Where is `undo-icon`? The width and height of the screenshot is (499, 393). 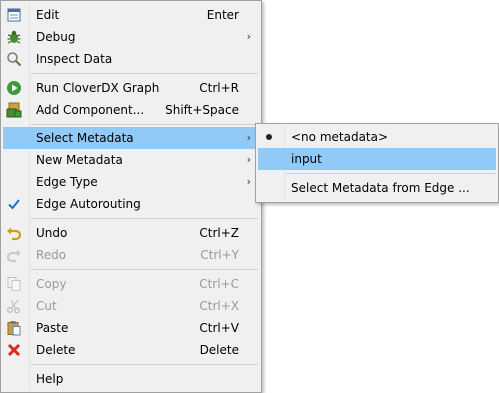
undo-icon is located at coordinates (14, 233).